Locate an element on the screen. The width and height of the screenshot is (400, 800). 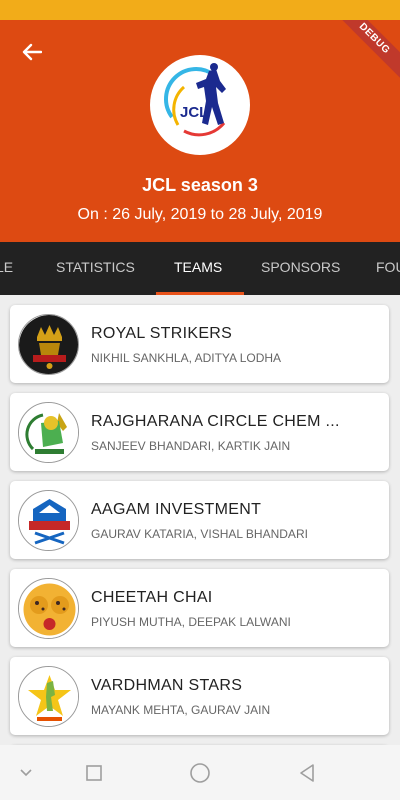
team-name: AAGAM INVESTMENT is located at coordinates (176, 509).